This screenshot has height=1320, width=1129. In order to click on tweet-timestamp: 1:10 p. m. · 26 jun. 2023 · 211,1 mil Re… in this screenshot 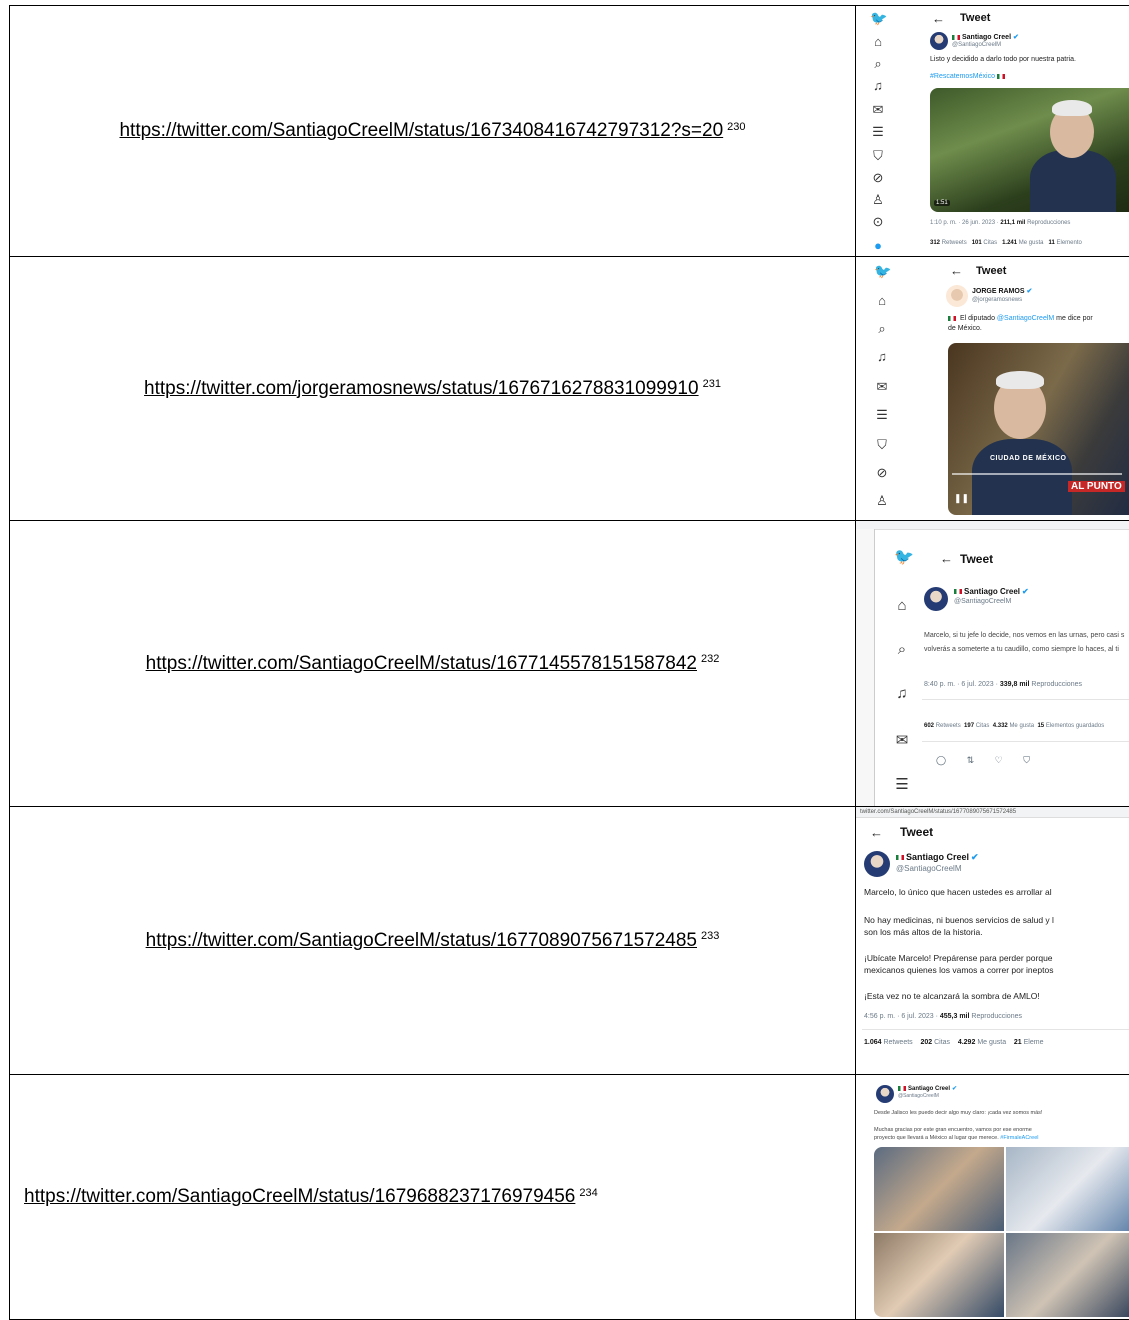, I will do `click(1000, 223)`.